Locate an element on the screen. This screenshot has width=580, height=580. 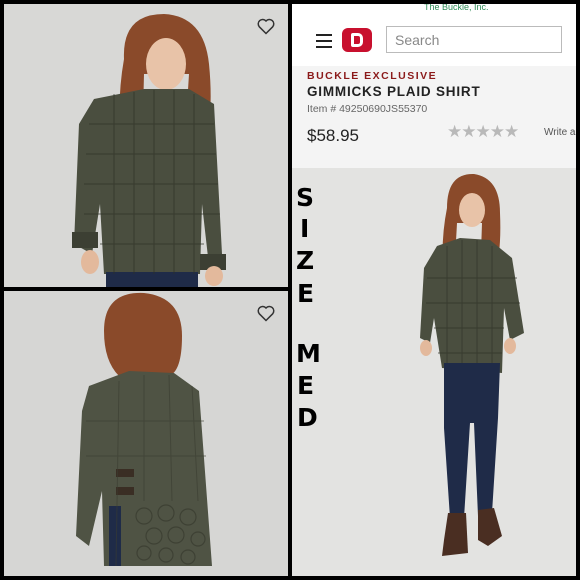
med-letter-e: E is located at coordinates (306, 385).